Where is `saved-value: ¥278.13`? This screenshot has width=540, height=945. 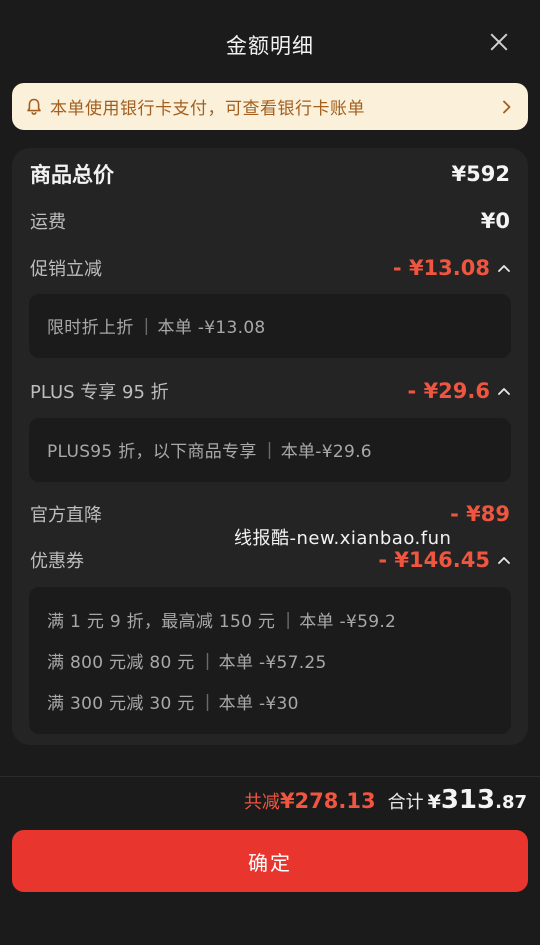 saved-value: ¥278.13 is located at coordinates (327, 801).